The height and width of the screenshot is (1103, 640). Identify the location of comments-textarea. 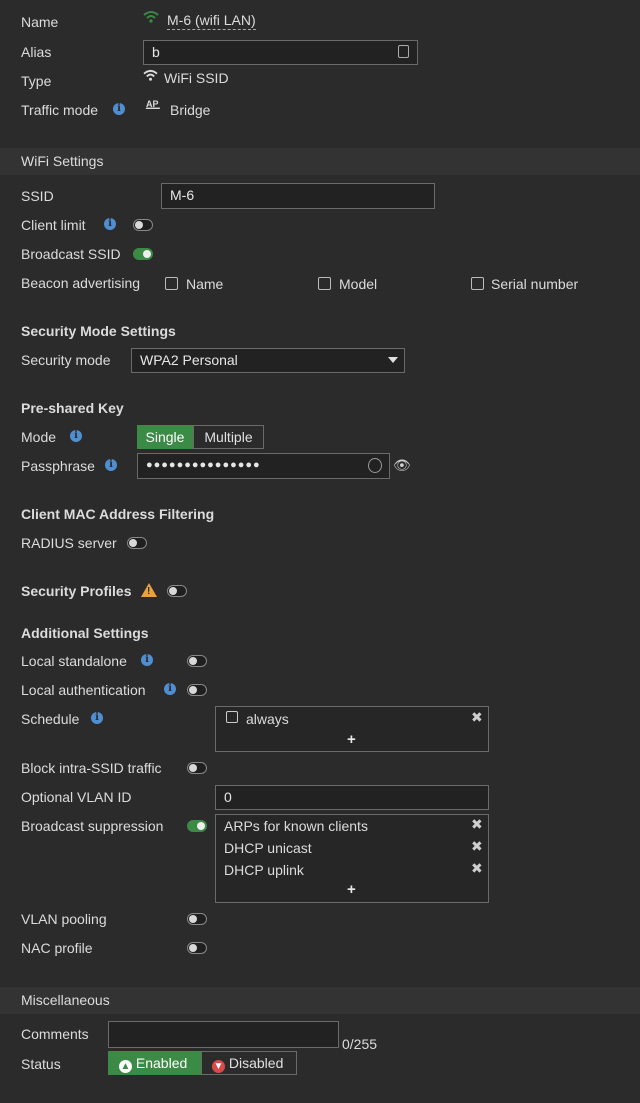
(223, 1034).